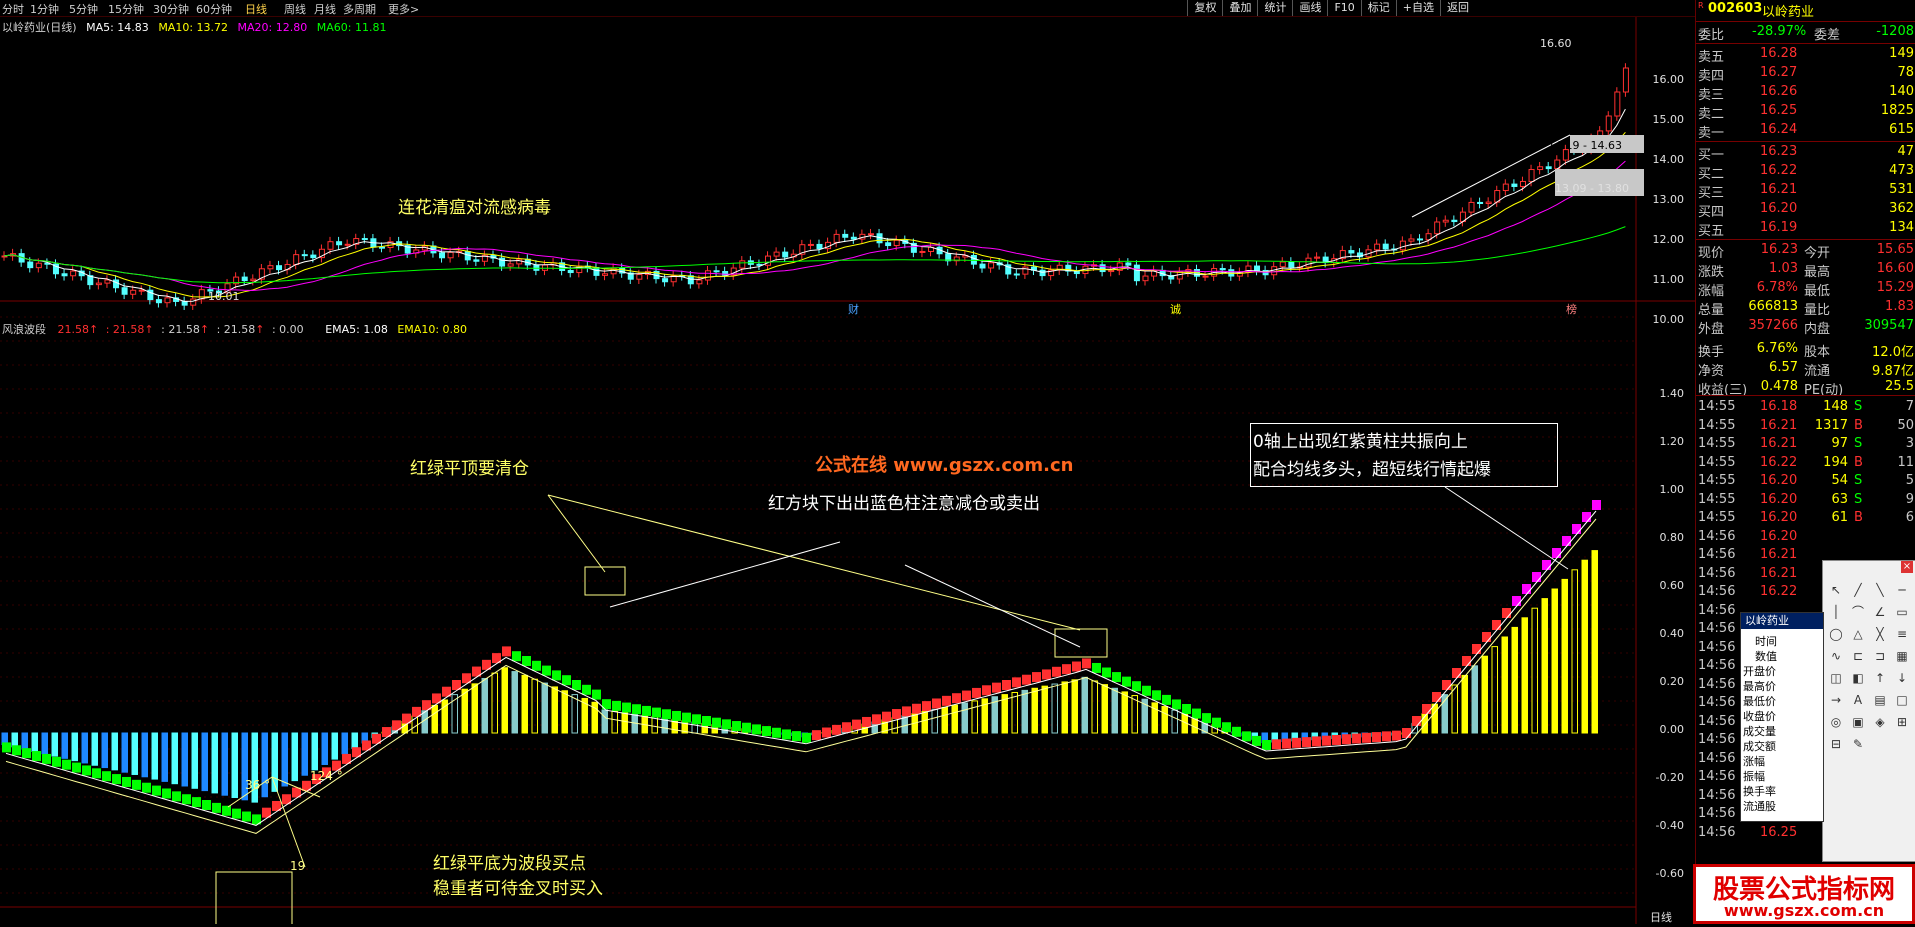 The width and height of the screenshot is (1915, 927). Describe the element at coordinates (1309, 8) in the screenshot. I see `toolbar-button-3: 画线` at that location.